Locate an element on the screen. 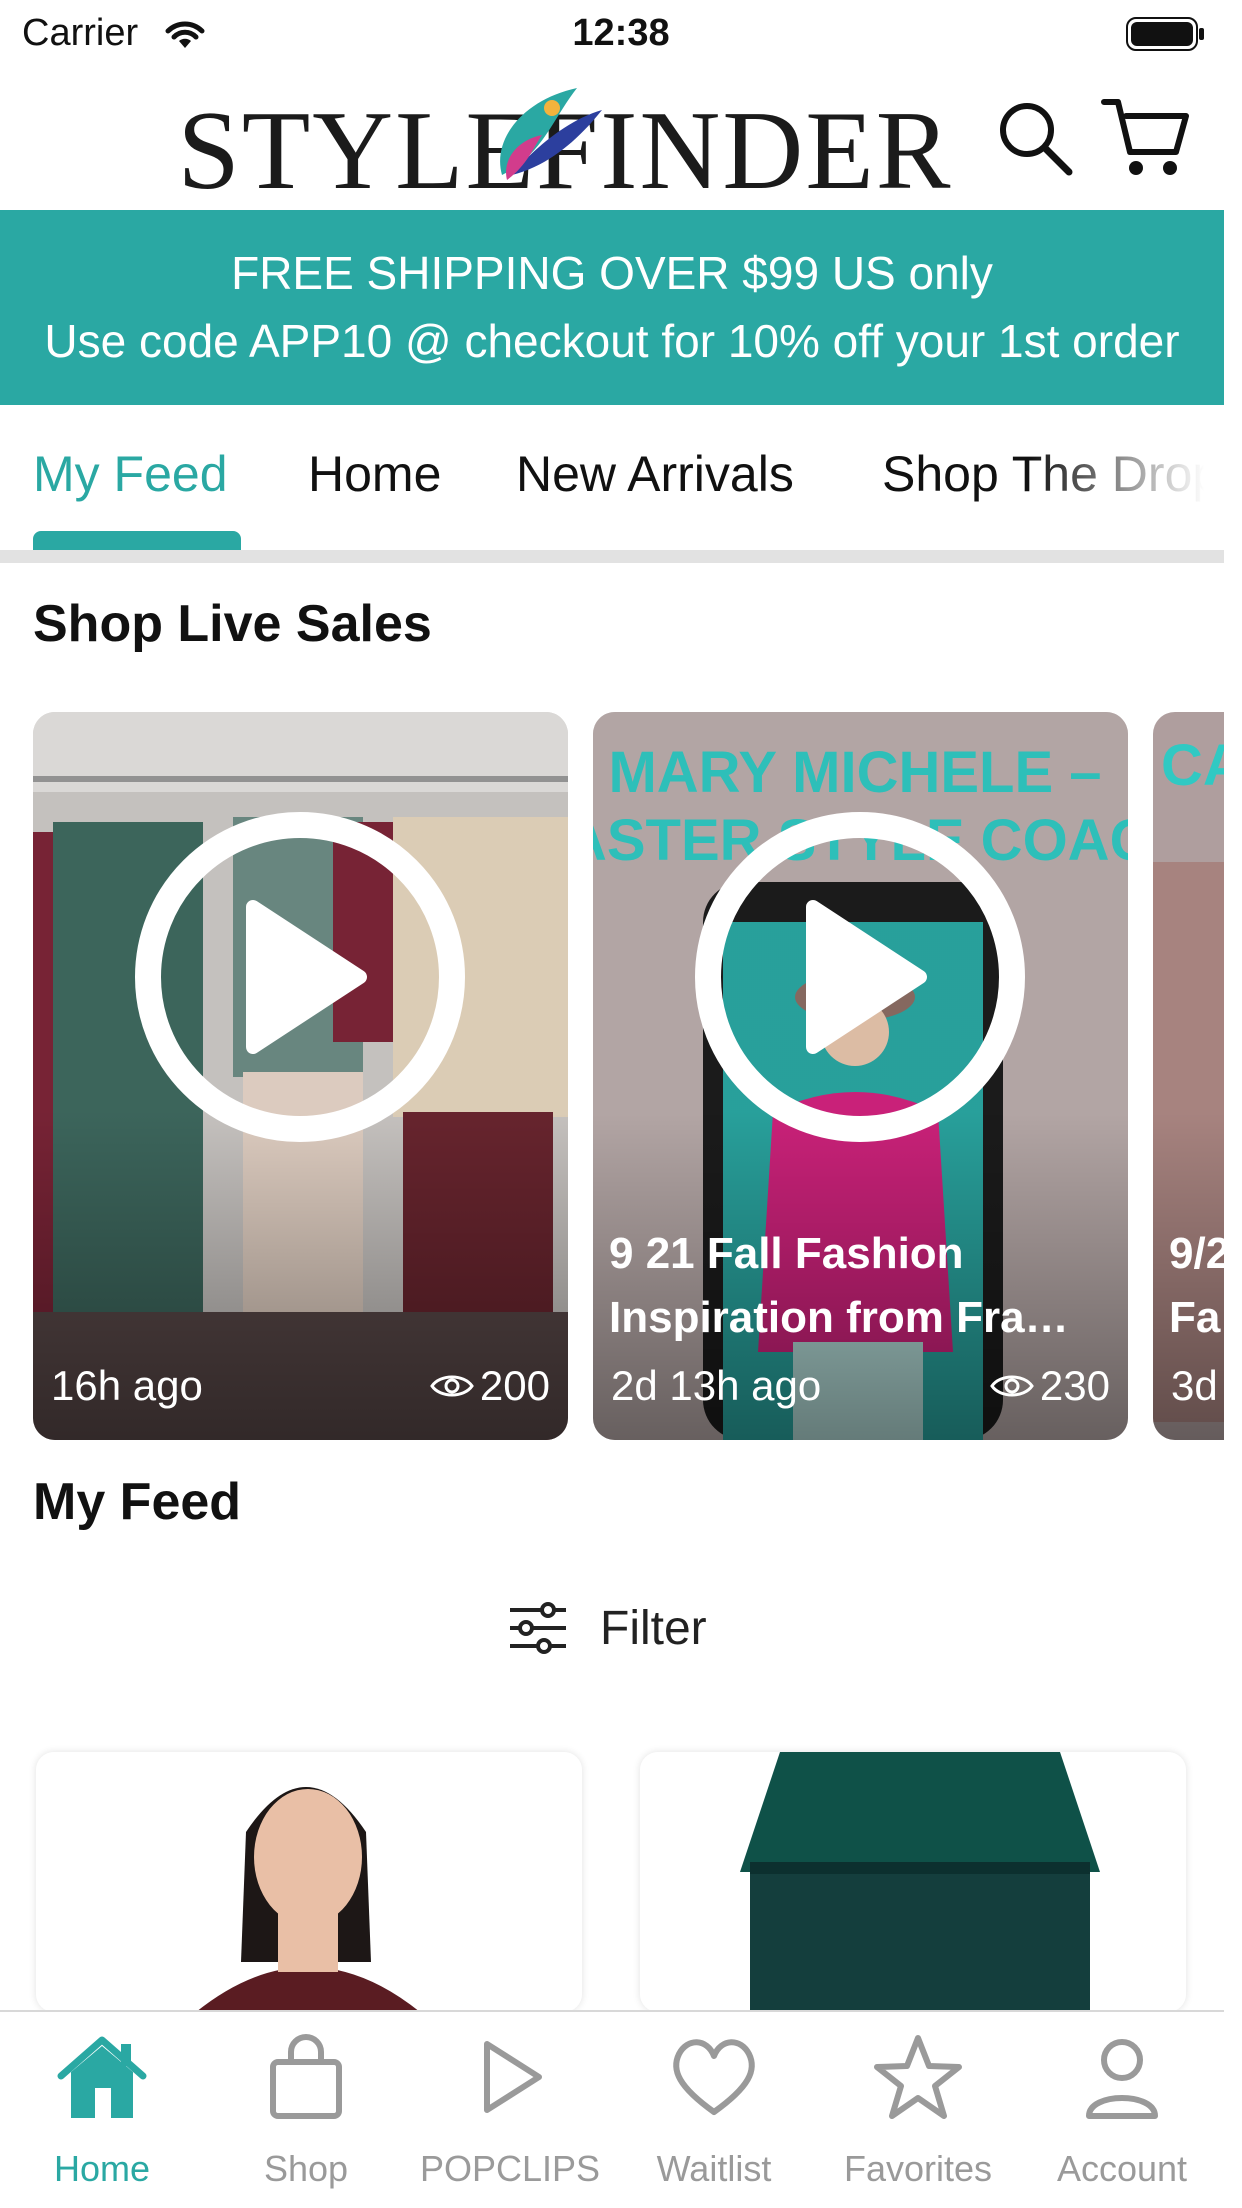 The height and width of the screenshot is (2208, 1242). card-title: 9/2 Fa is located at coordinates (1196, 1285).